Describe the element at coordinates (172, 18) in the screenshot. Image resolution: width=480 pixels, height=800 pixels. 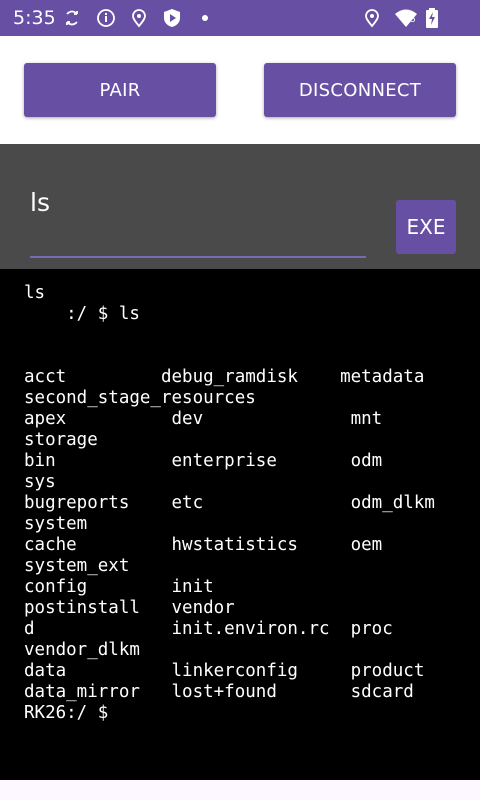
I see `play-protect-icon` at that location.